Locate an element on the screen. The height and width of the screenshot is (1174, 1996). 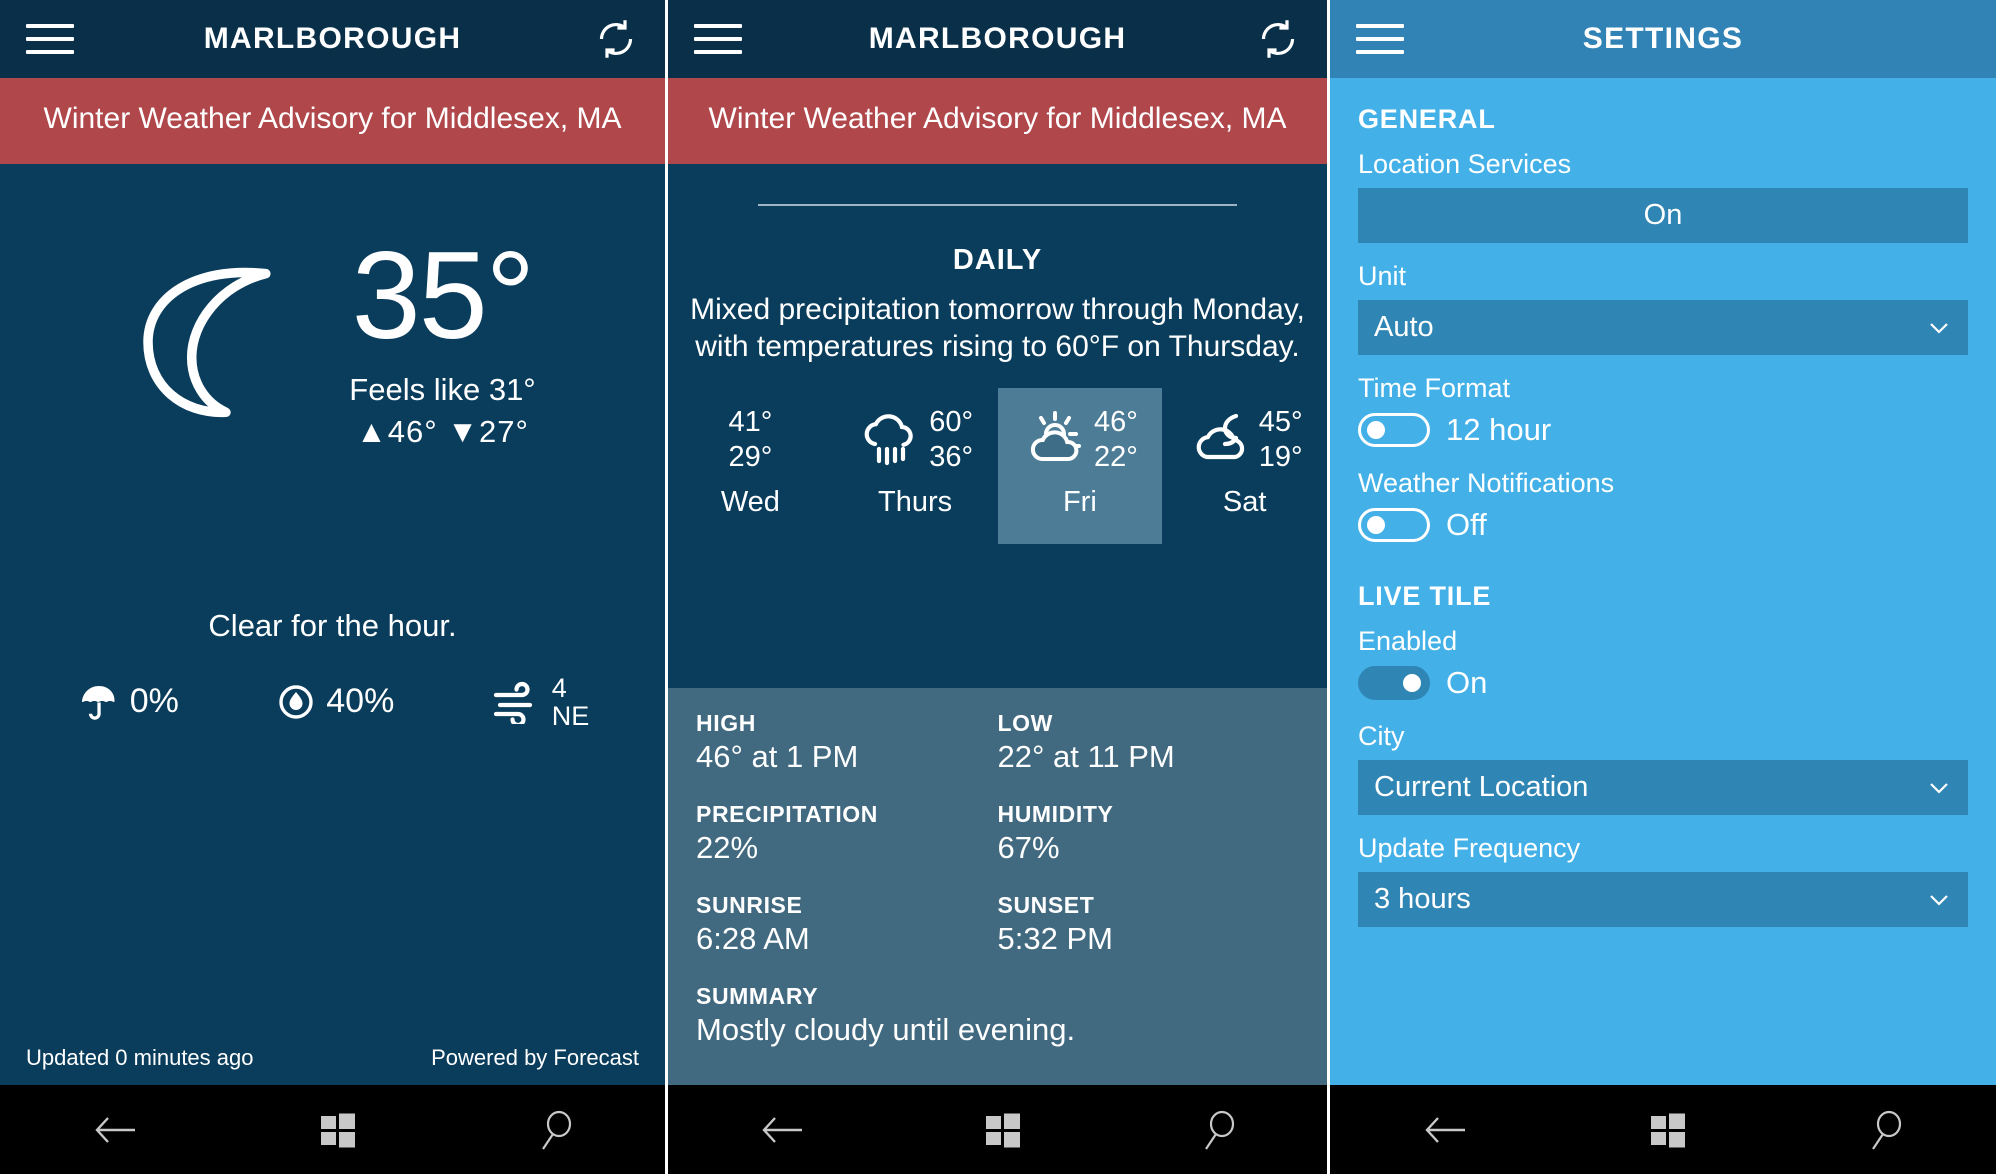
detail-value: 6:28 AM is located at coordinates (753, 938).